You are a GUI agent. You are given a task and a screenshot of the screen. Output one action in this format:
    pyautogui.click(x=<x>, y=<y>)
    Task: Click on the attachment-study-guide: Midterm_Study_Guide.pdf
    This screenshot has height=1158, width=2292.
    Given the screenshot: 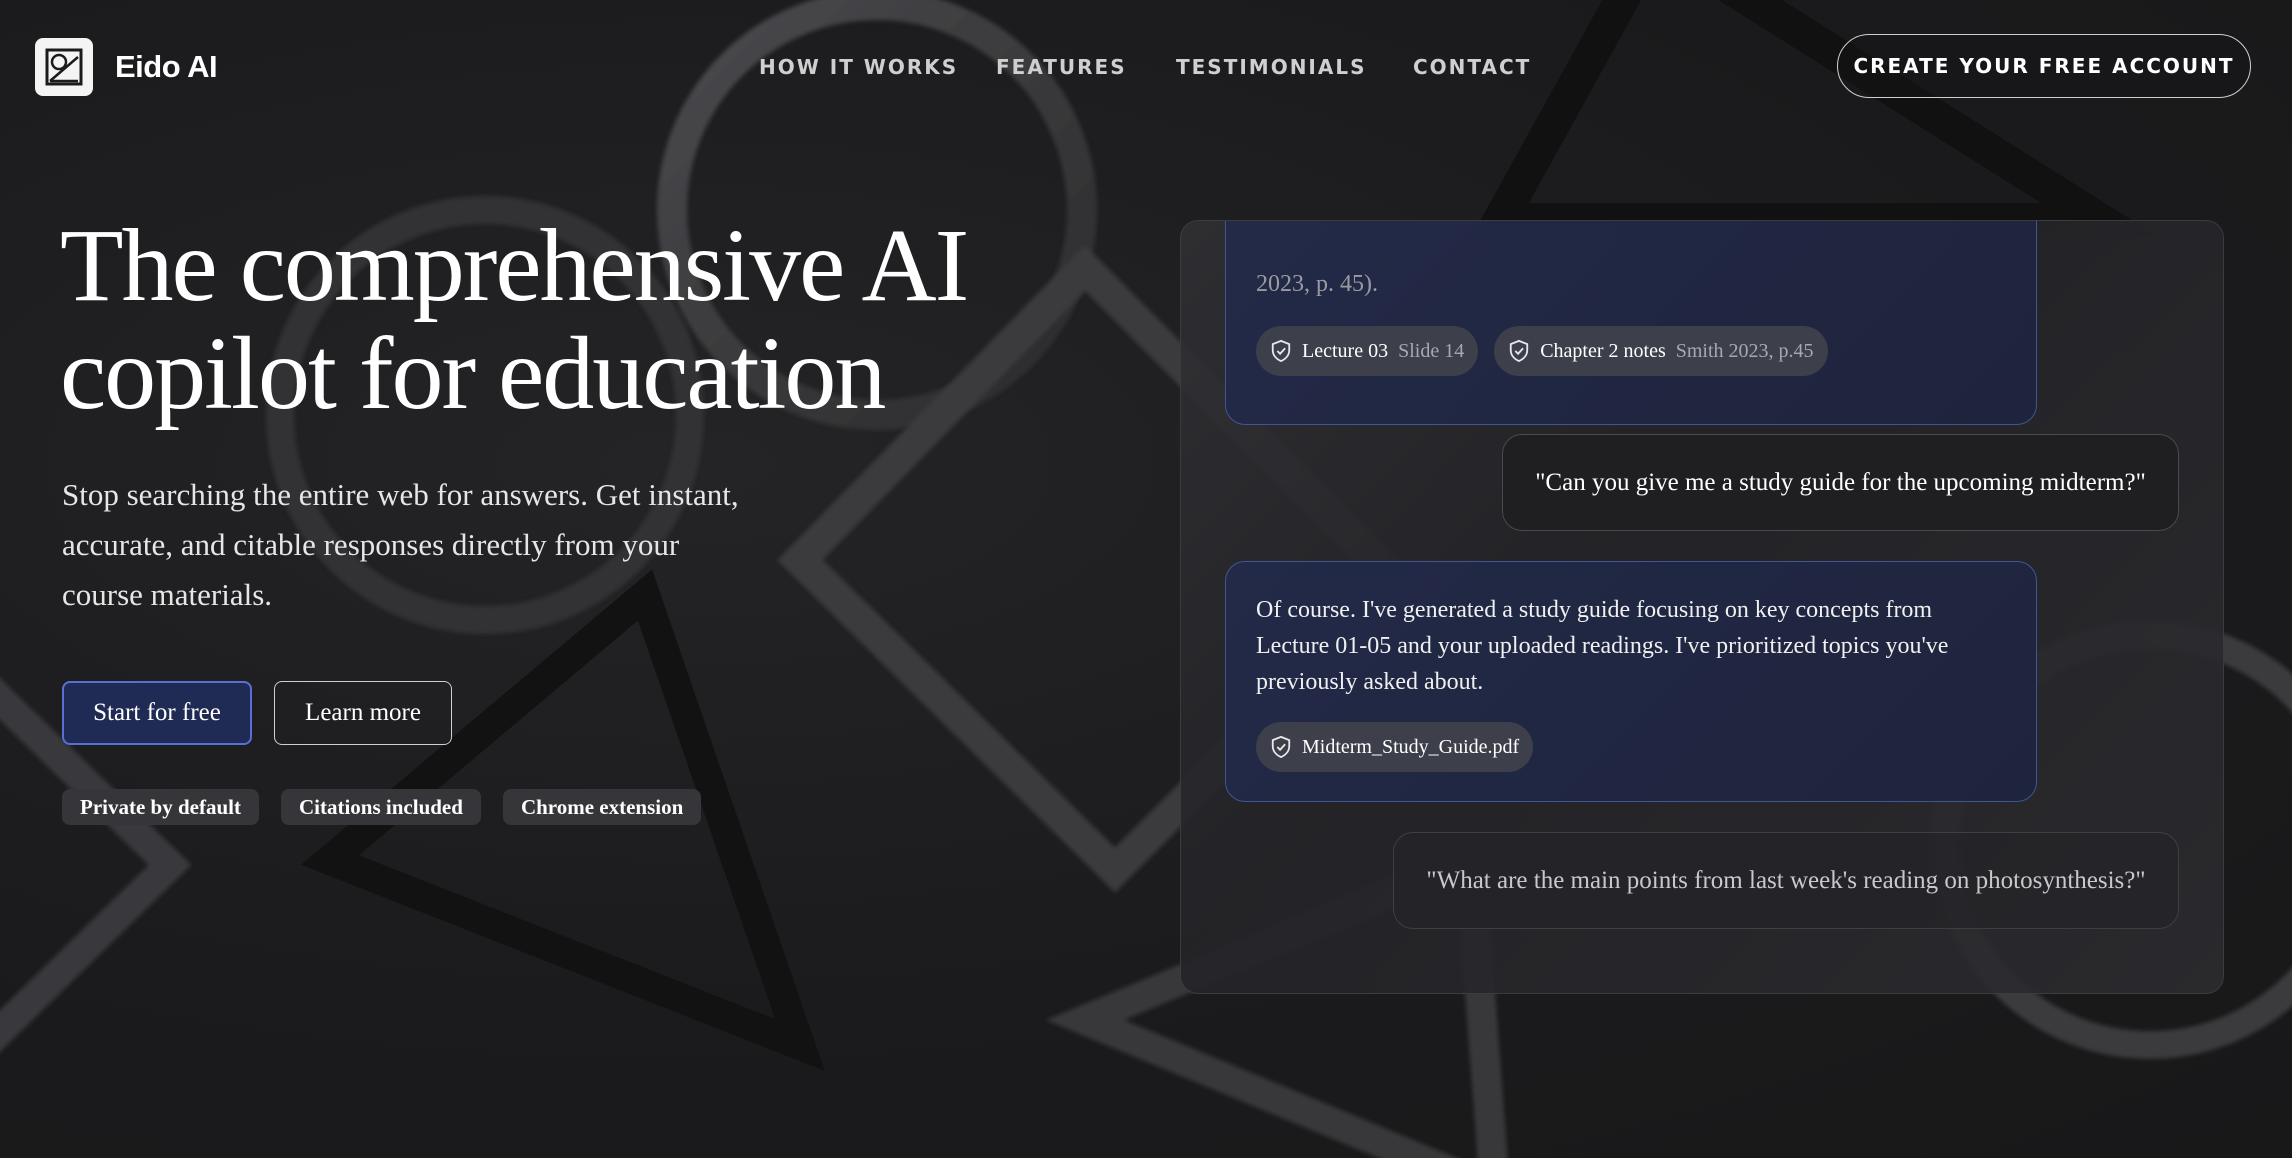 What is the action you would take?
    pyautogui.click(x=1395, y=747)
    